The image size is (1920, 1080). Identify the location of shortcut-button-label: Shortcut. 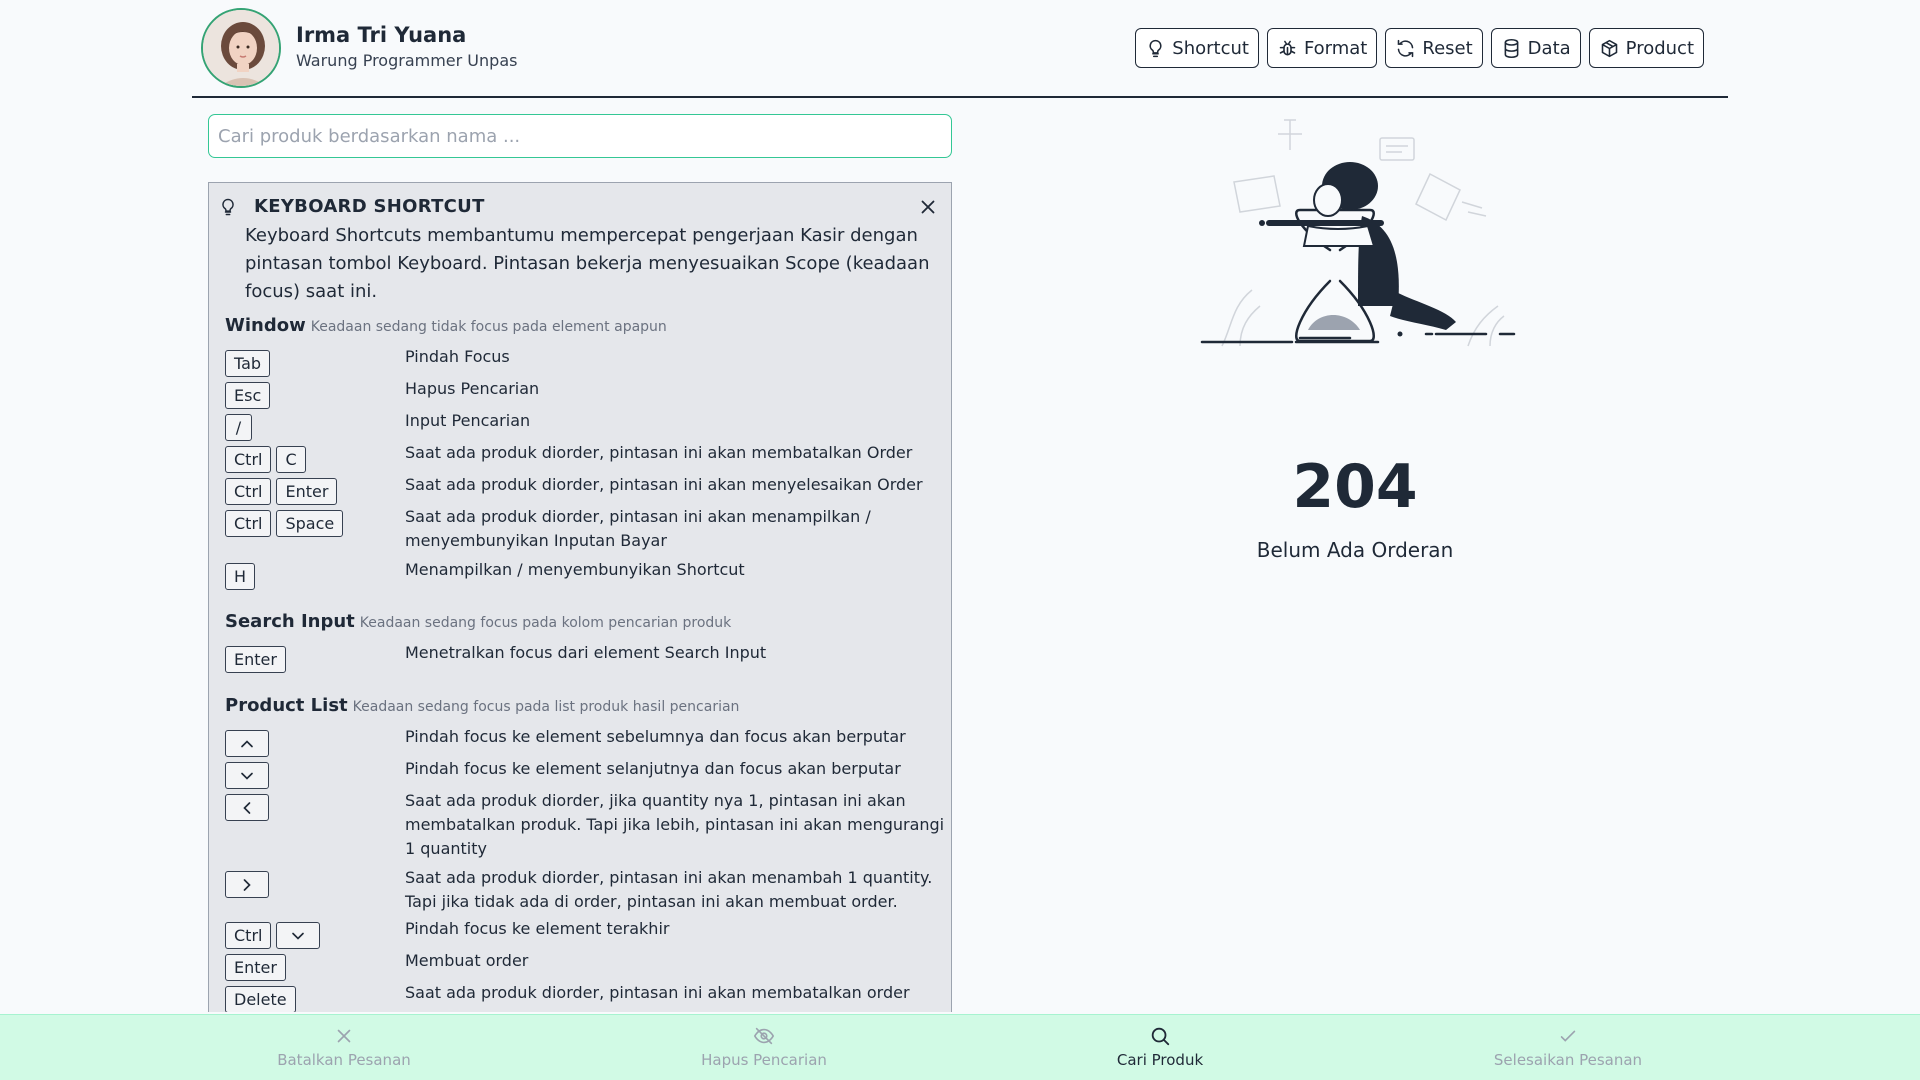
(1210, 48).